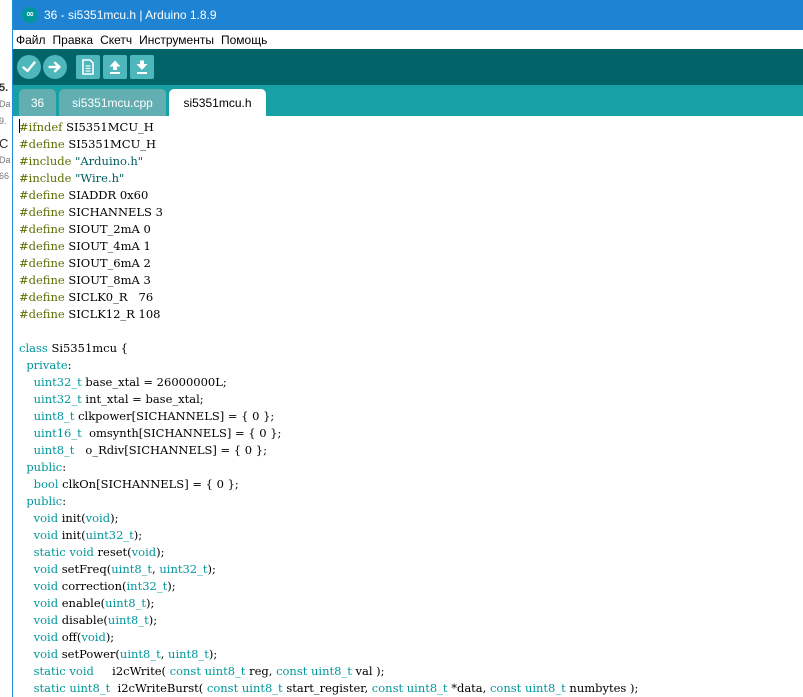  What do you see at coordinates (217, 102) in the screenshot?
I see `tab-si5351mcu-h: si5351mcu.h` at bounding box center [217, 102].